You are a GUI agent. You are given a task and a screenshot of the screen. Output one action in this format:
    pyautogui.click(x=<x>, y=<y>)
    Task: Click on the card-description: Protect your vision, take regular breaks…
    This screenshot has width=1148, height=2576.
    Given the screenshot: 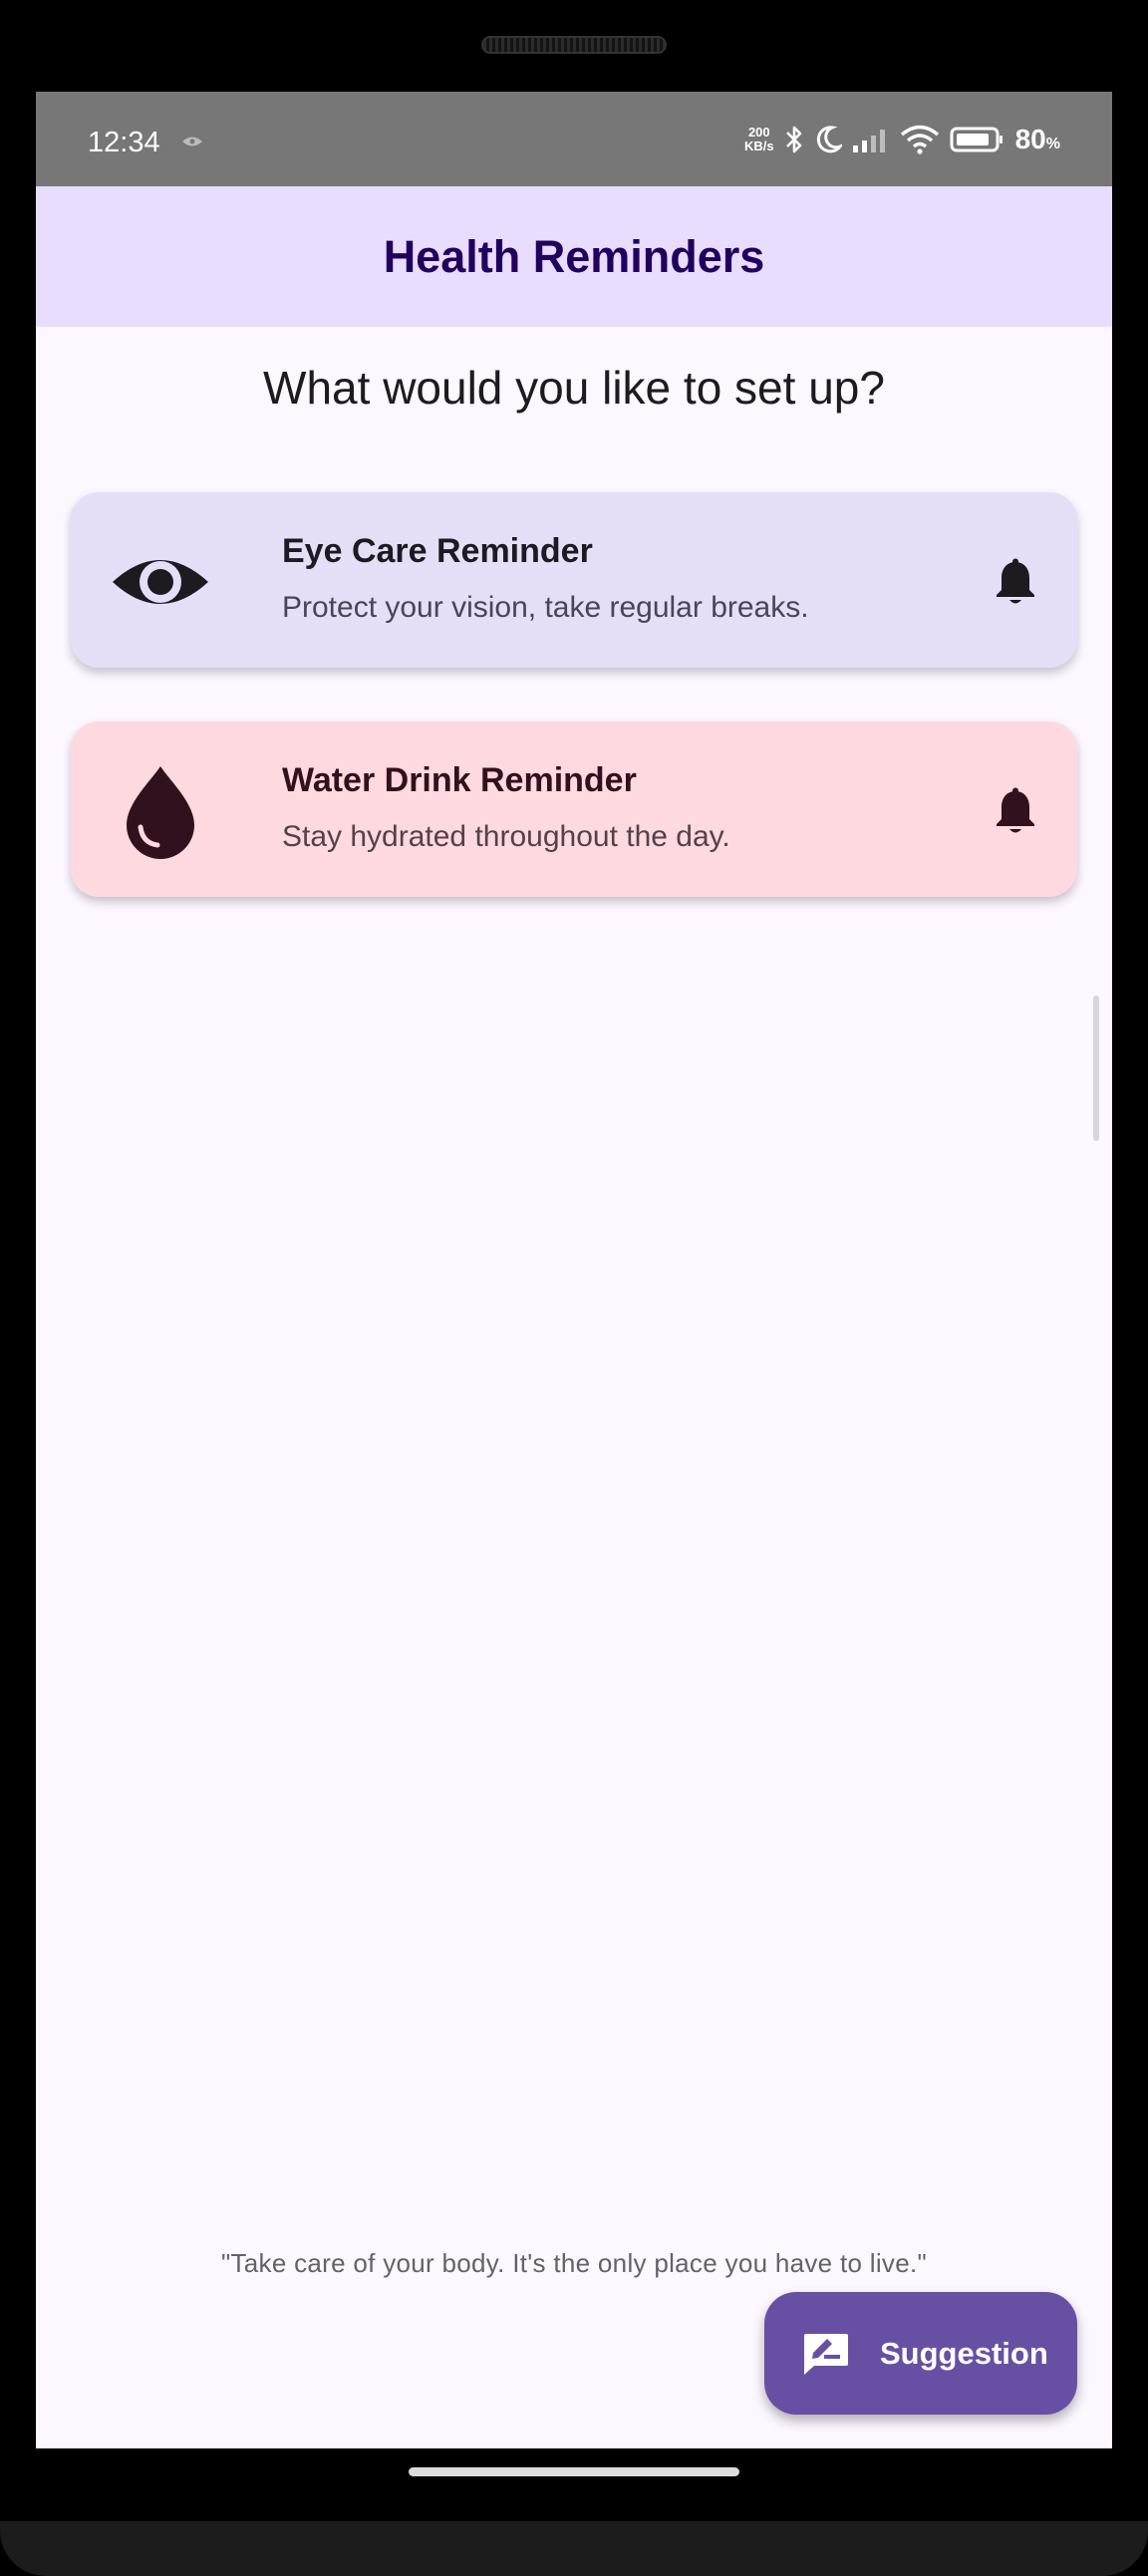 What is the action you would take?
    pyautogui.click(x=545, y=607)
    